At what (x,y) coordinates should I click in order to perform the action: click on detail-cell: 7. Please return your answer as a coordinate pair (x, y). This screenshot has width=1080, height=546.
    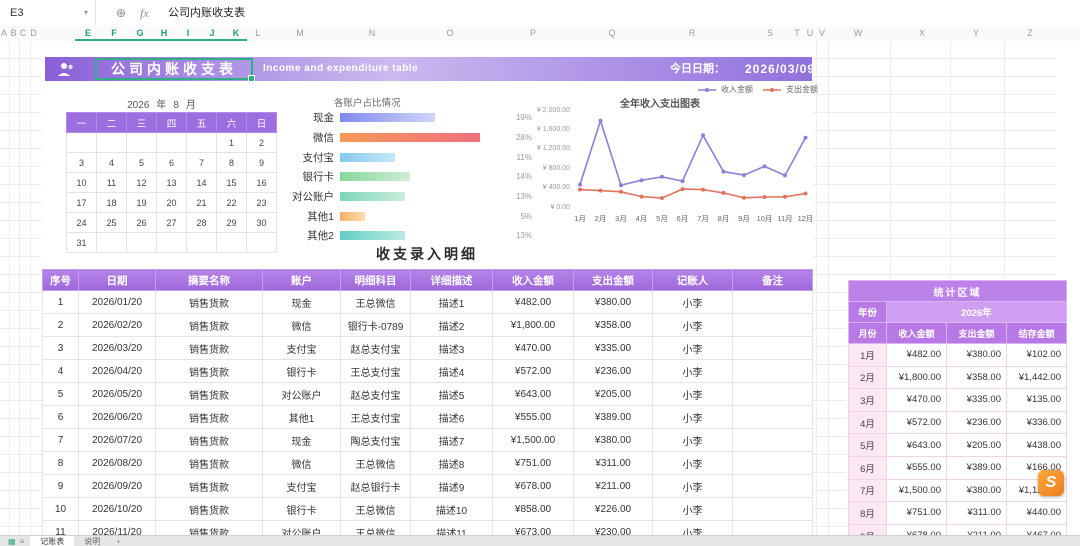
    Looking at the image, I should click on (60, 440).